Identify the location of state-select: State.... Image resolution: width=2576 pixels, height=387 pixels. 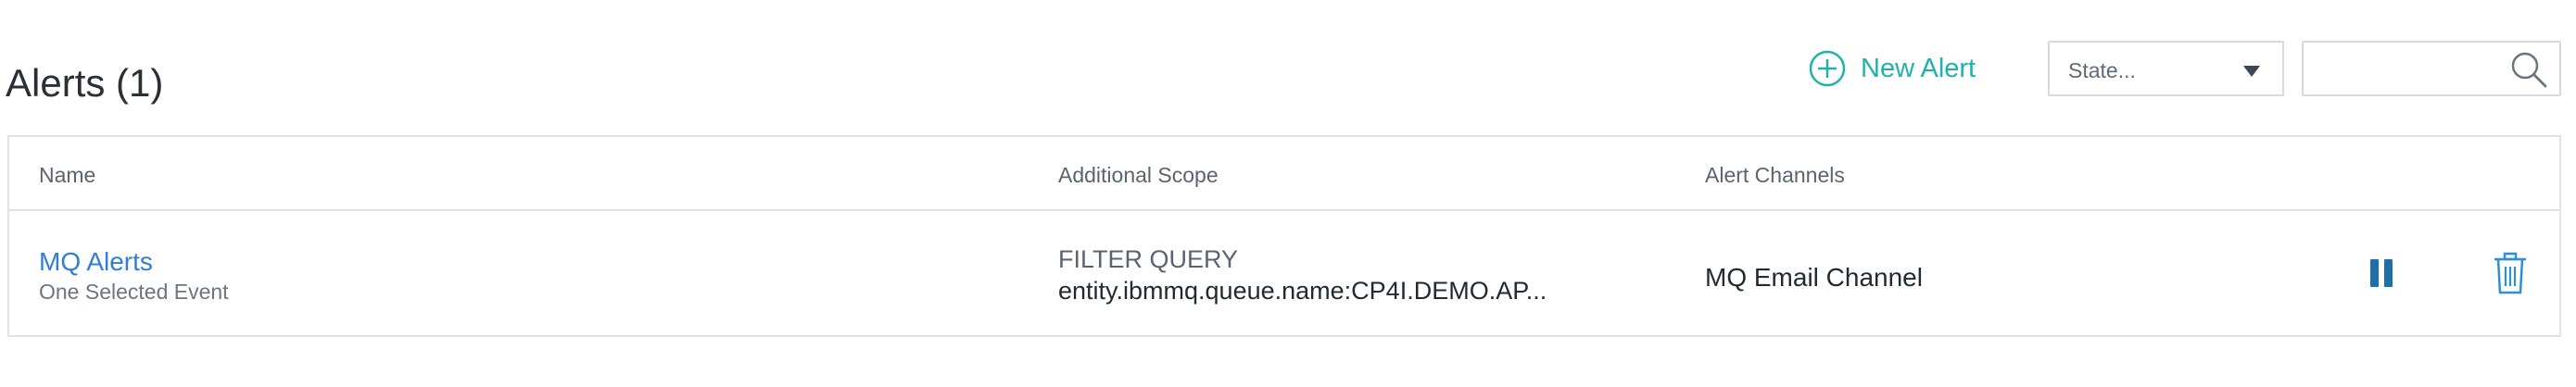
(2166, 68).